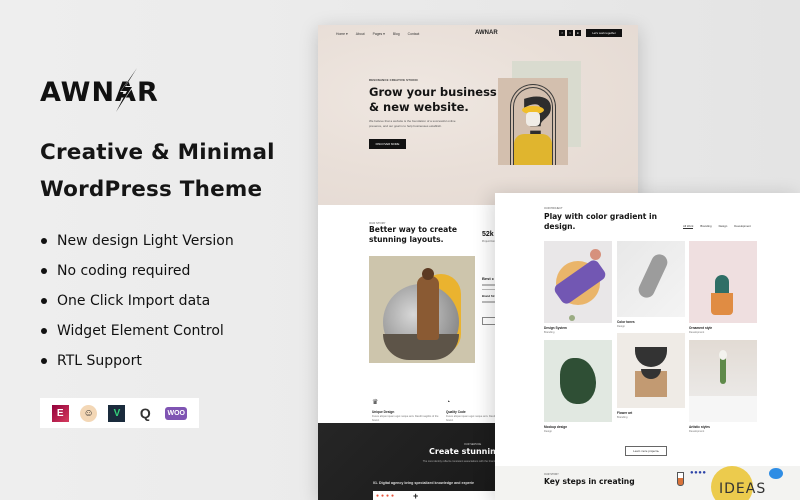 The height and width of the screenshot is (500, 800). I want to click on ideas-text: IDEAS, so click(743, 489).